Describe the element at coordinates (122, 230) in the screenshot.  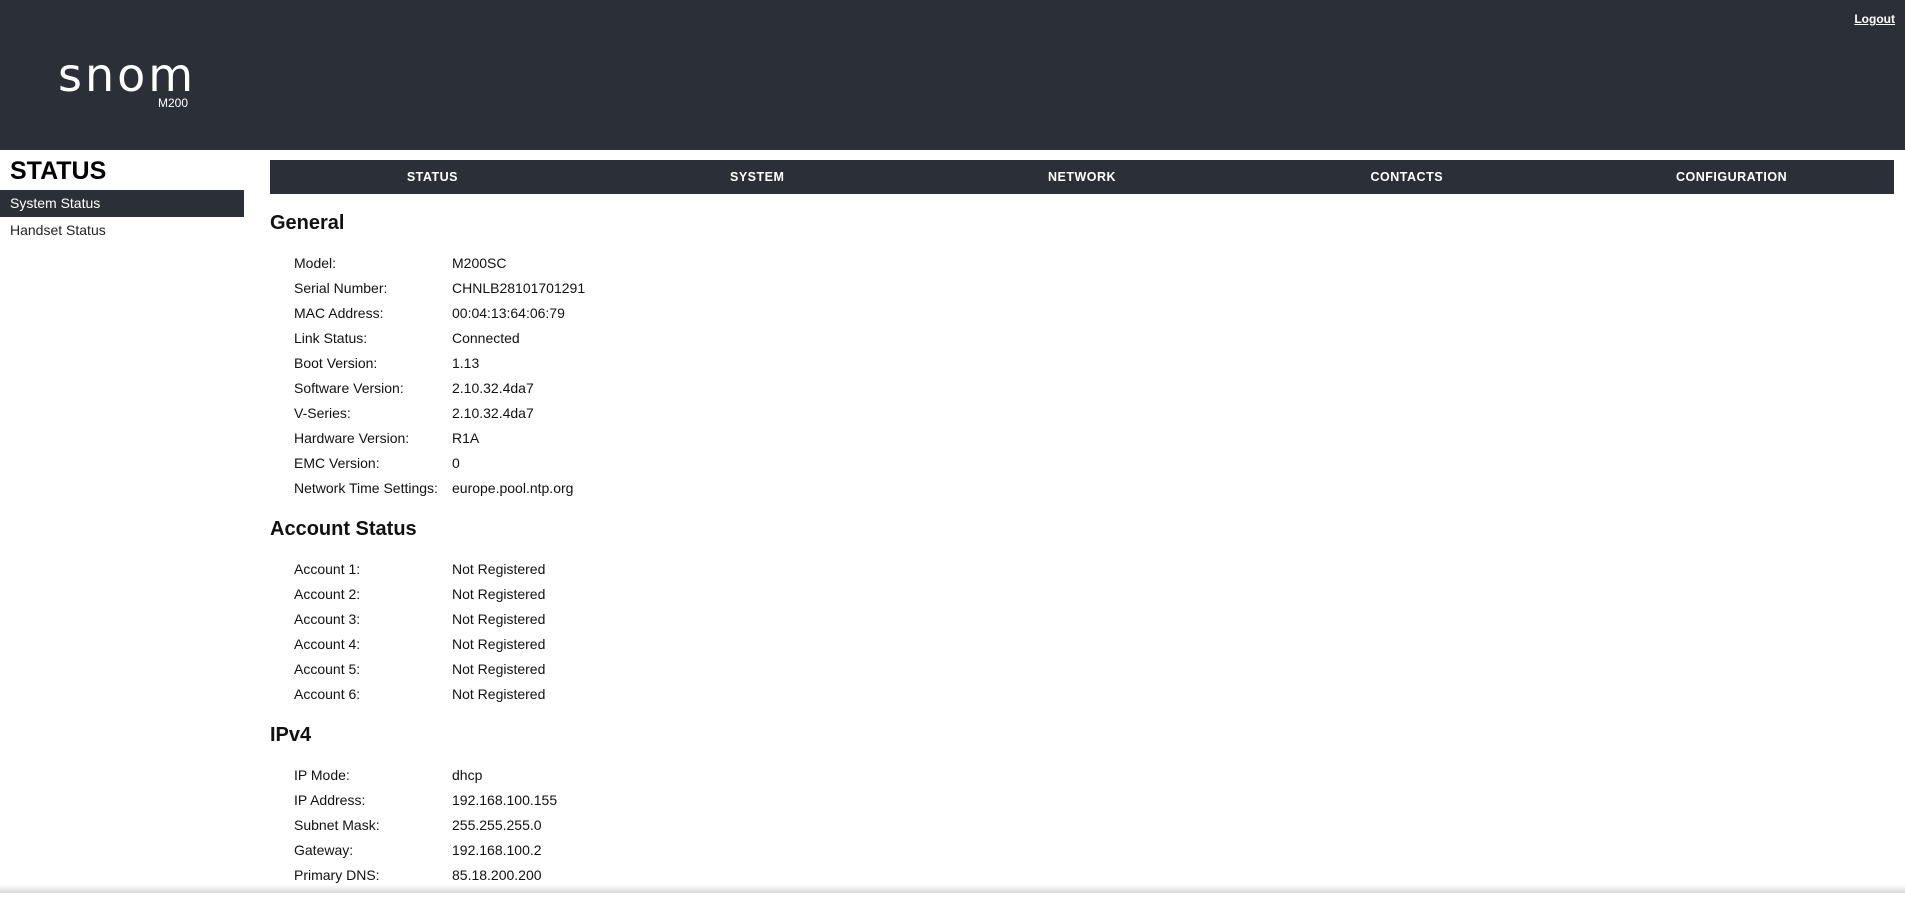
I see `sidebar-item-handset-status: Handset Status` at that location.